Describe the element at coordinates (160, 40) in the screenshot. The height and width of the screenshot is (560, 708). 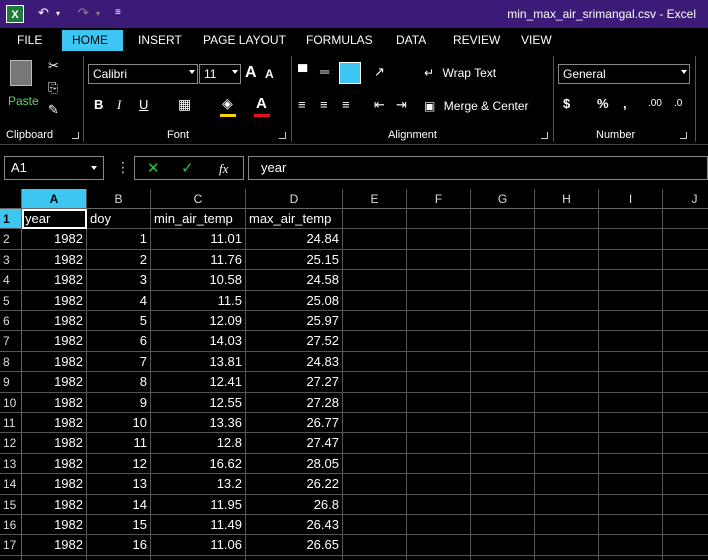
I see `tab-insert: INSERT` at that location.